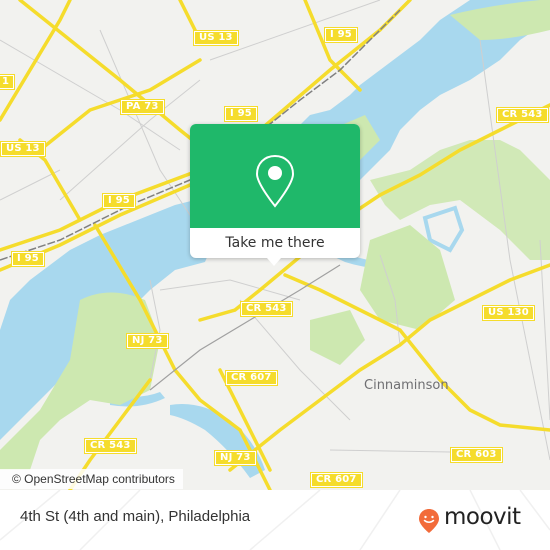 This screenshot has width=550, height=550. Describe the element at coordinates (476, 455) in the screenshot. I see `route-shield-cr-603: CR 603` at that location.